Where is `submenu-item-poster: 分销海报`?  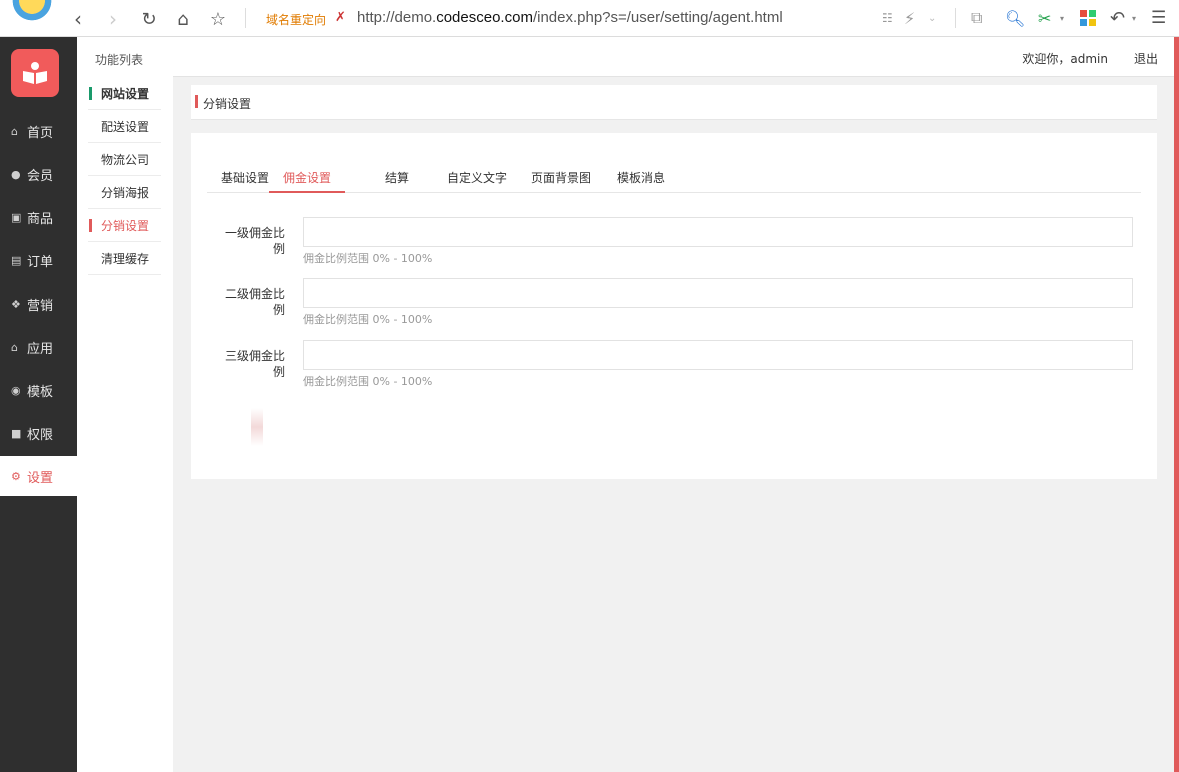
submenu-item-poster: 分销海报 is located at coordinates (124, 192).